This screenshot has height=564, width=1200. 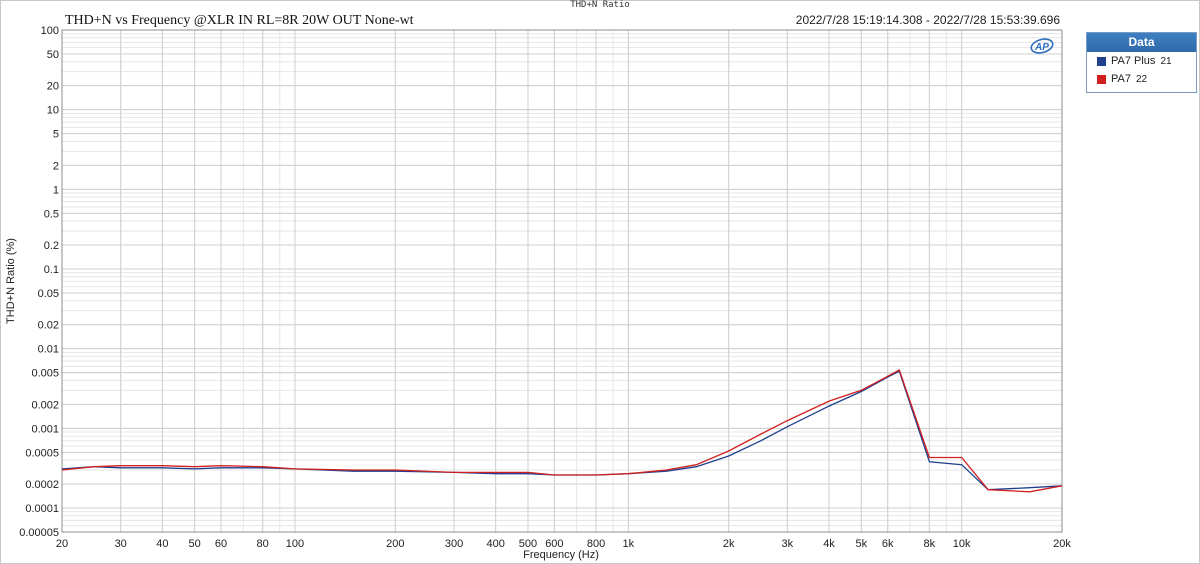 I want to click on y-tick-label: 1, so click(x=56, y=190).